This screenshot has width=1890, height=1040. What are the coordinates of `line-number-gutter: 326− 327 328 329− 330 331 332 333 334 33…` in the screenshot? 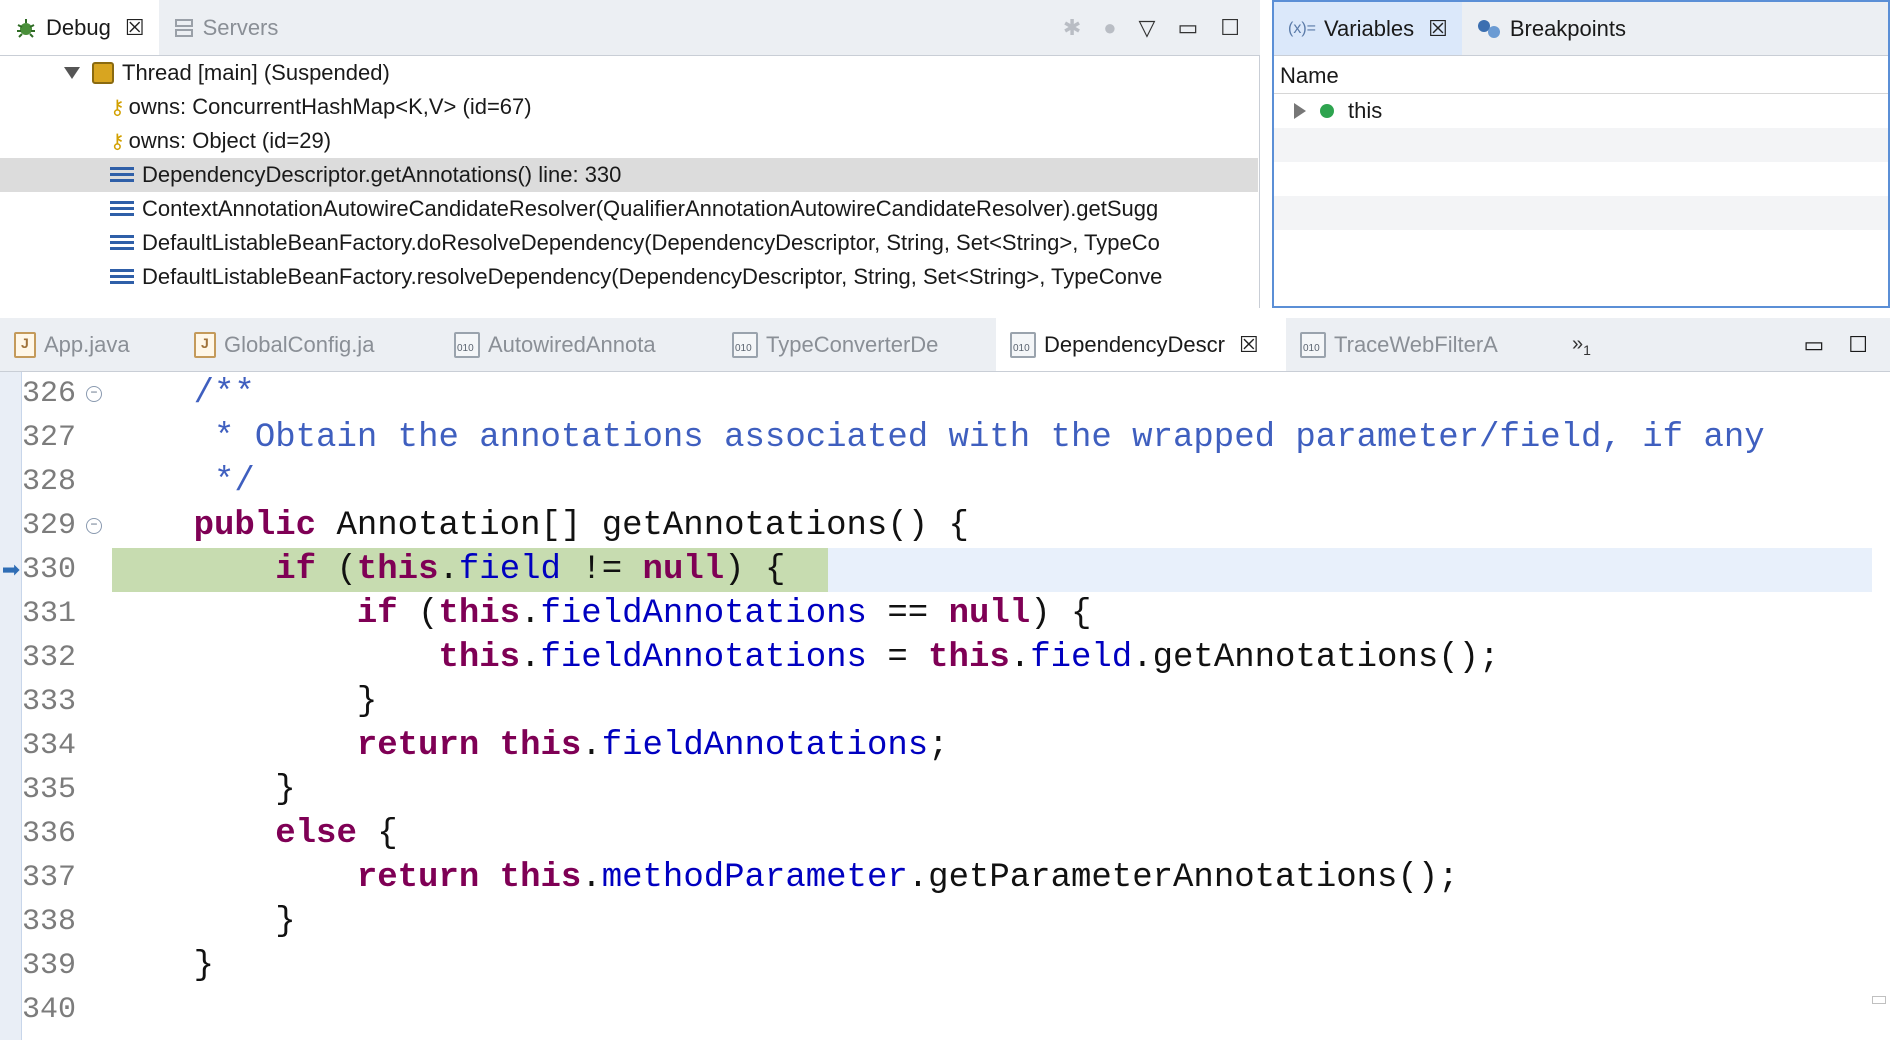 It's located at (65, 706).